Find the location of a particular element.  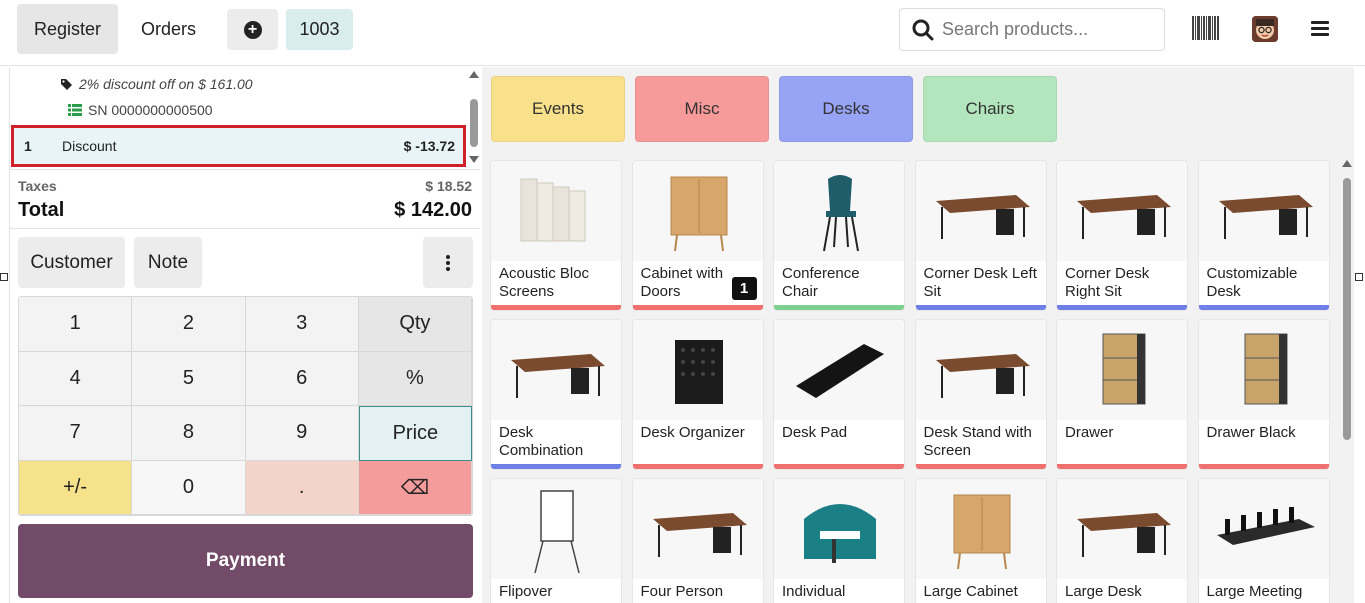

numpad-qty-mode: Qty is located at coordinates (415, 324).